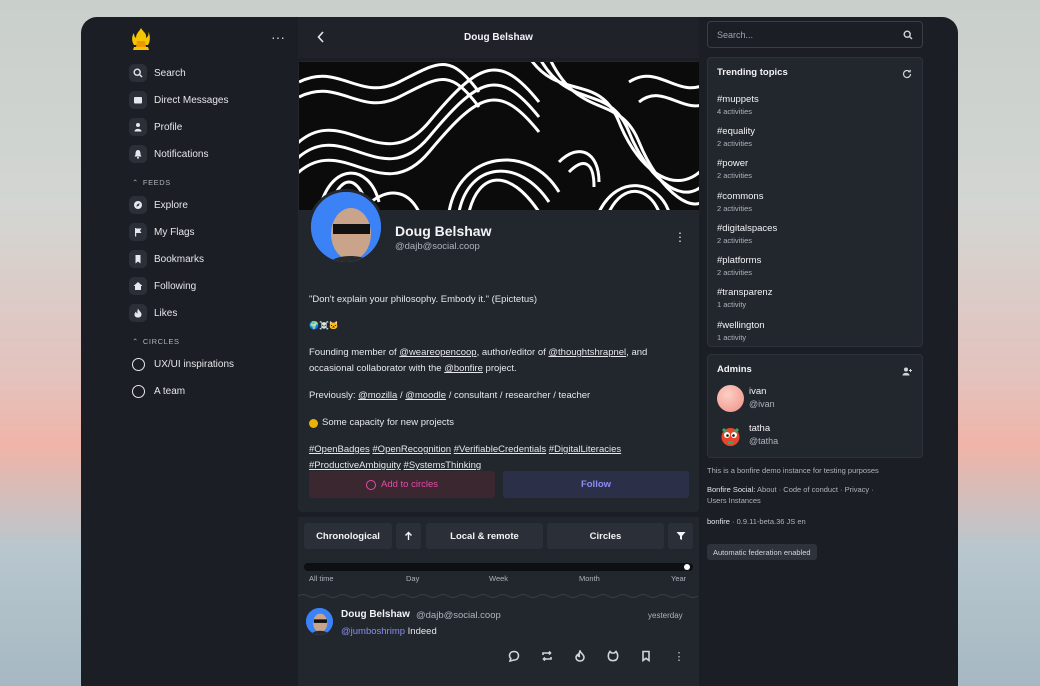 This screenshot has width=1040, height=686. What do you see at coordinates (170, 391) in the screenshot?
I see `nav-label: A team` at bounding box center [170, 391].